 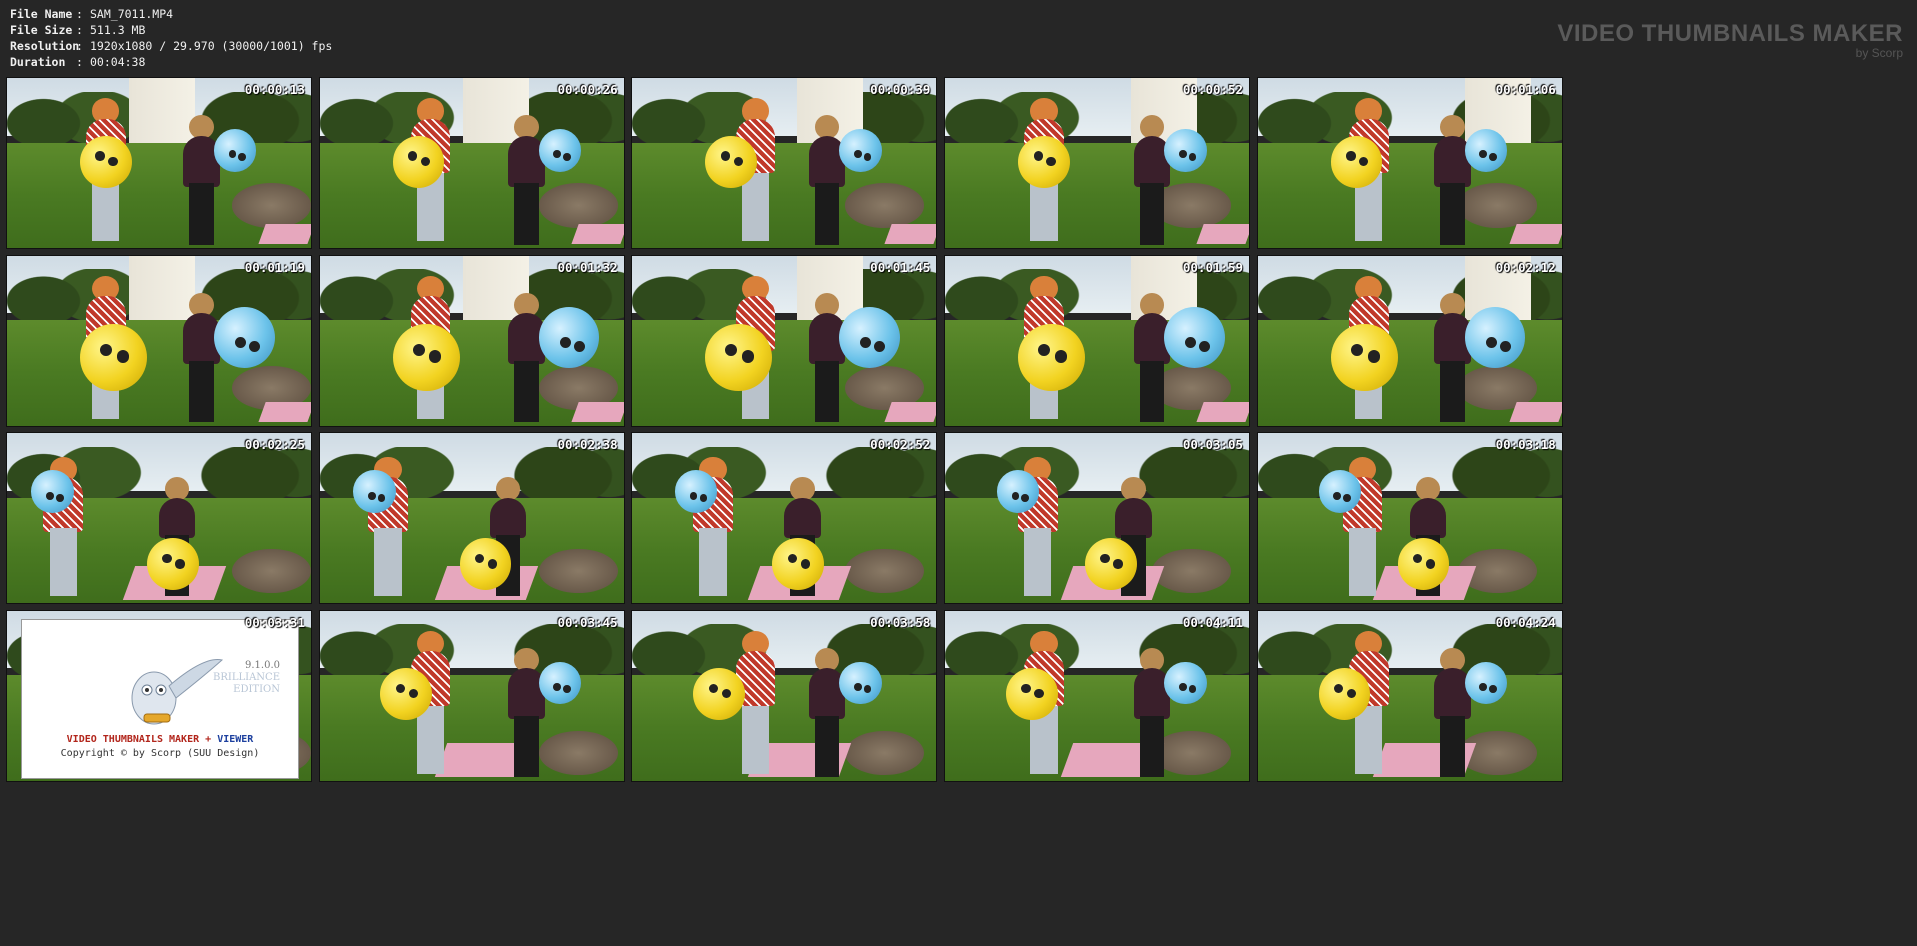 I want to click on info-value: 511.3 MB, so click(x=118, y=30).